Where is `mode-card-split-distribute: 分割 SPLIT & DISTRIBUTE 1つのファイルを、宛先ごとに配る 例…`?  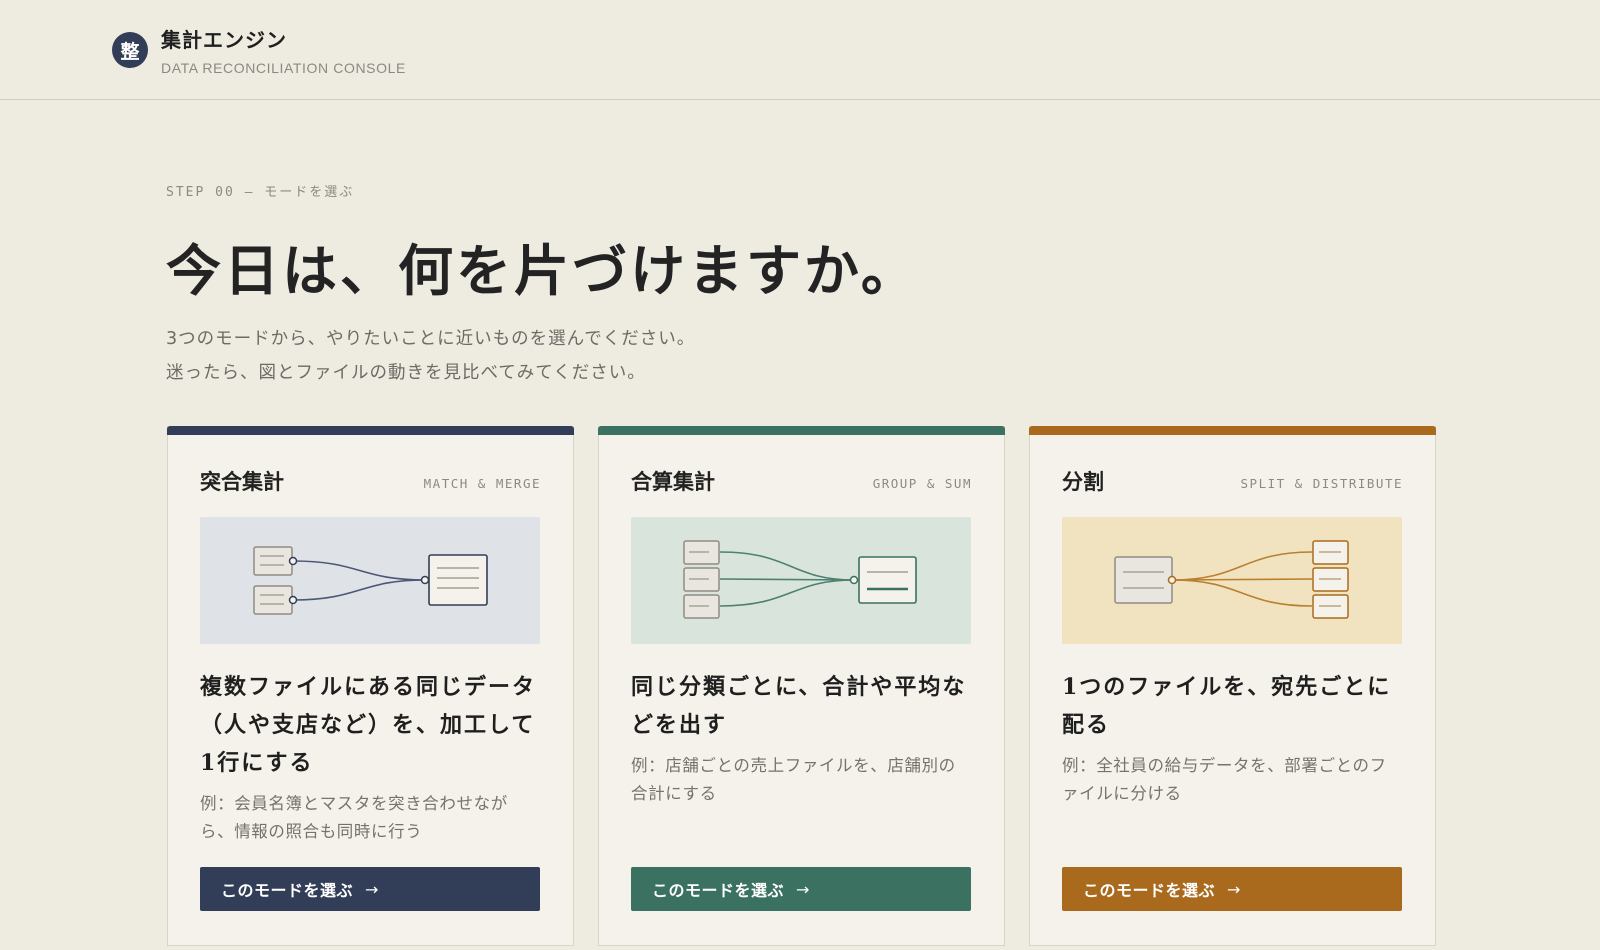 mode-card-split-distribute: 分割 SPLIT & DISTRIBUTE 1つのファイルを、宛先ごとに配る 例… is located at coordinates (1232, 686).